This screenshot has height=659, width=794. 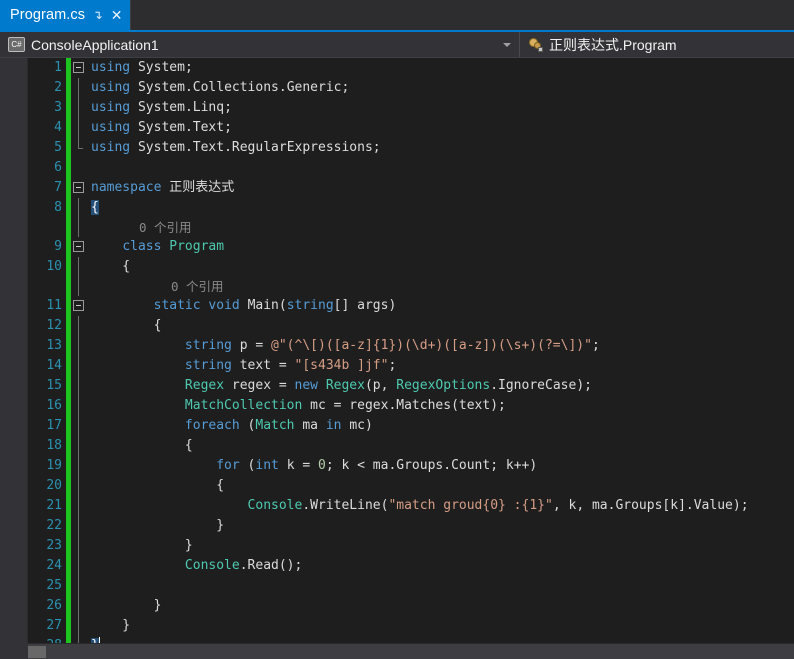 I want to click on line-number: 17, so click(x=54, y=425).